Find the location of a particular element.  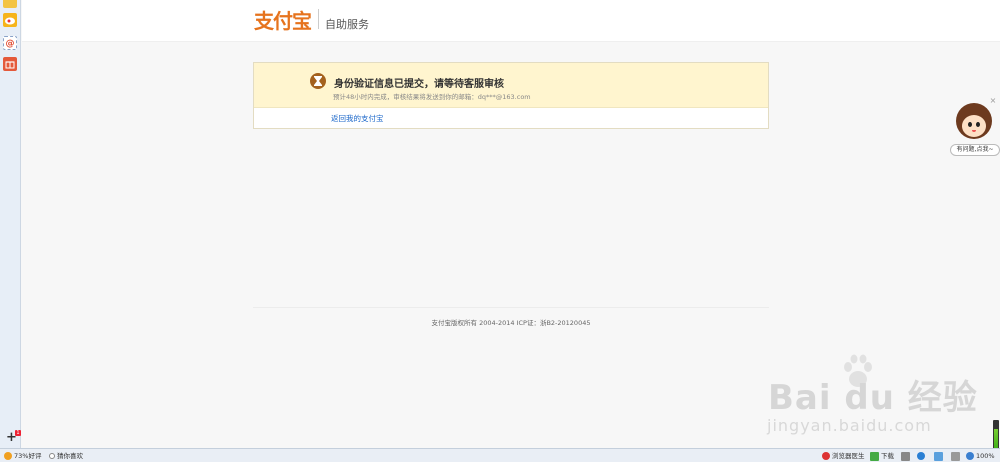

footer-copyright: 支付宝版权所有 2004-2014 ICP证：浙B2-20120045 is located at coordinates (511, 323).